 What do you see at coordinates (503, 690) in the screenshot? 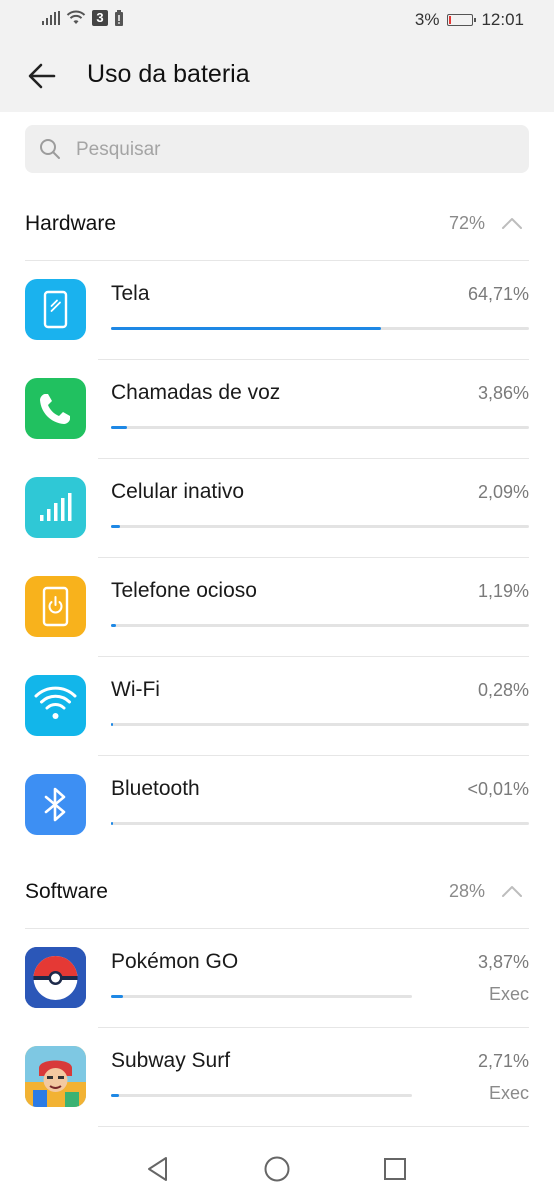
I see `list-item-percent: 0,28%` at bounding box center [503, 690].